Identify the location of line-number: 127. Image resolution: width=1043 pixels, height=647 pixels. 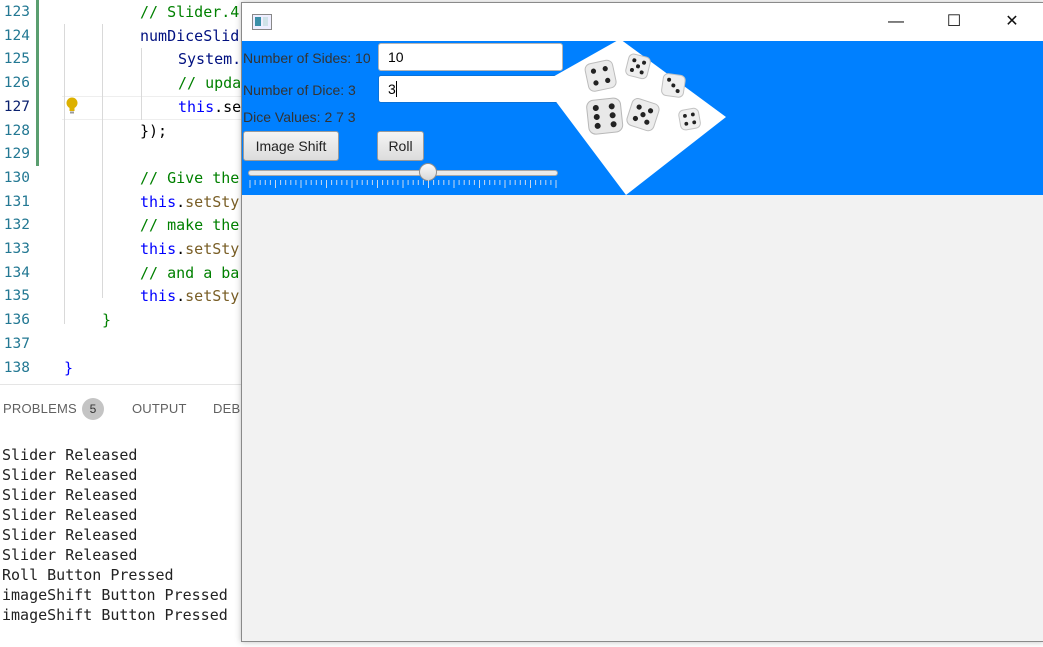
(16, 106).